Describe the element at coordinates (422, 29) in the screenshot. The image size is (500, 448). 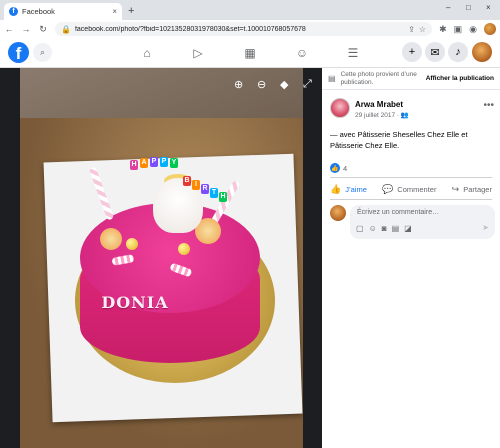
I see `bookmark-star-icon: ☆` at that location.